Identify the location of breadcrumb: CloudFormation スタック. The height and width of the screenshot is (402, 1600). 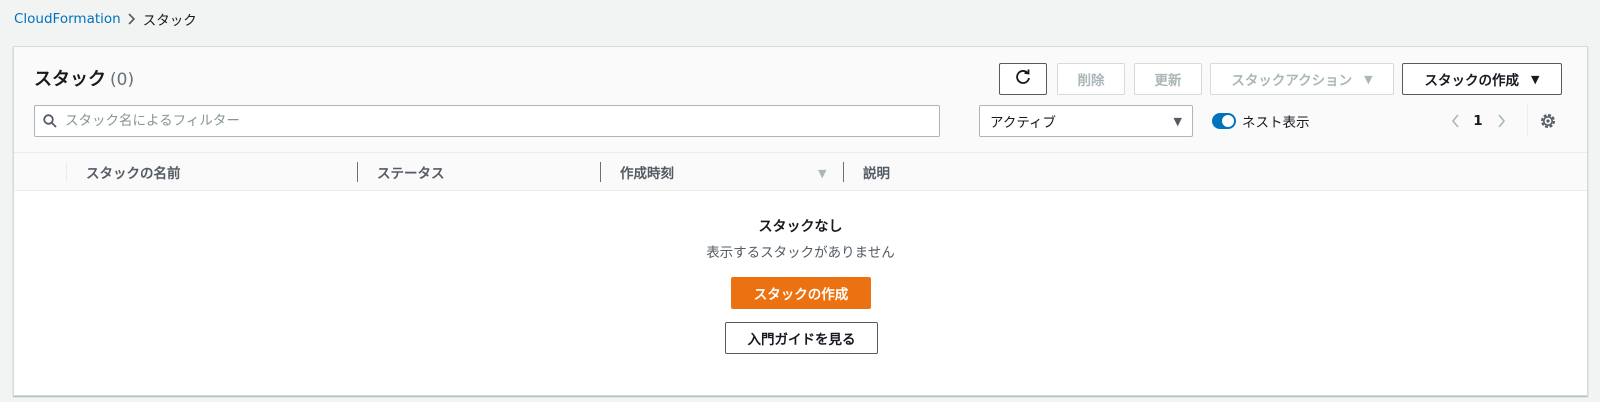
(105, 19).